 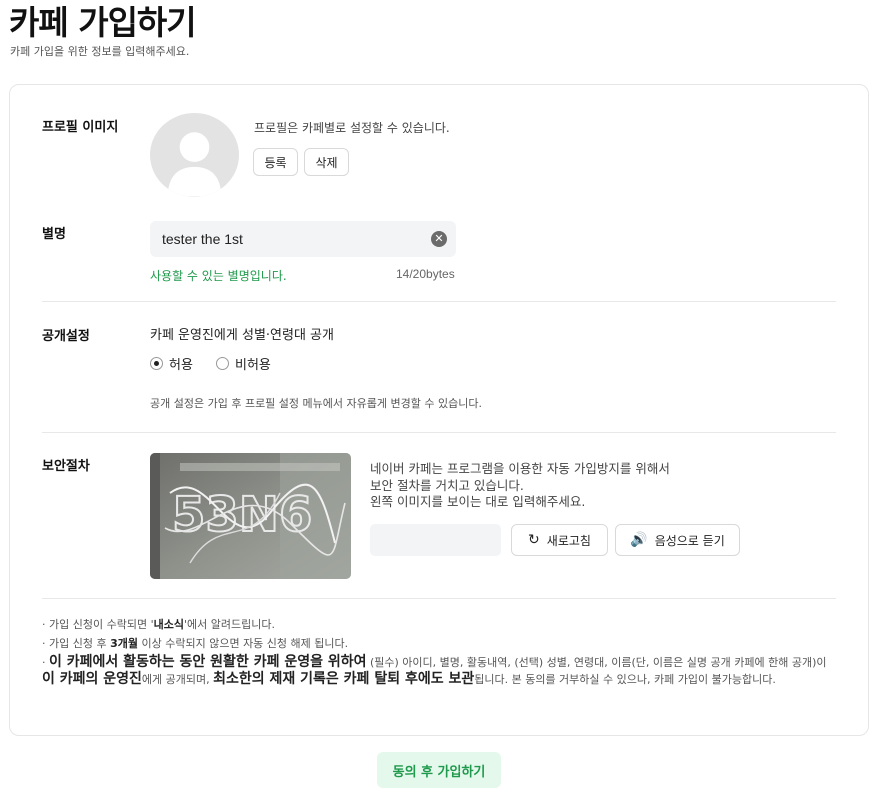 What do you see at coordinates (292, 239) in the screenshot?
I see `nickname-input` at bounding box center [292, 239].